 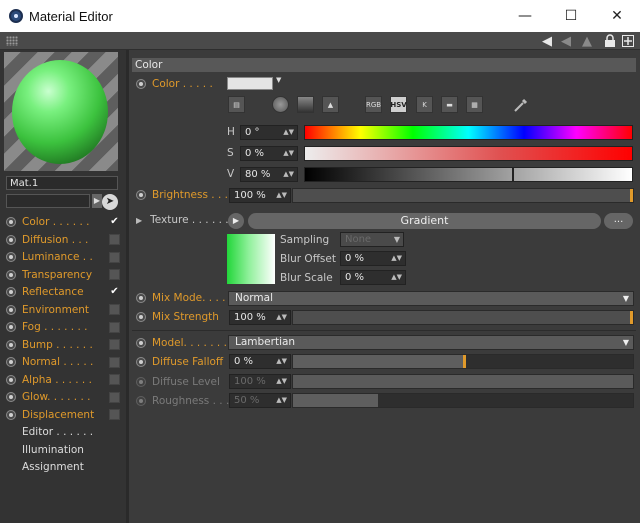 I want to click on model-dropdown: Lambertian ▼, so click(x=431, y=342).